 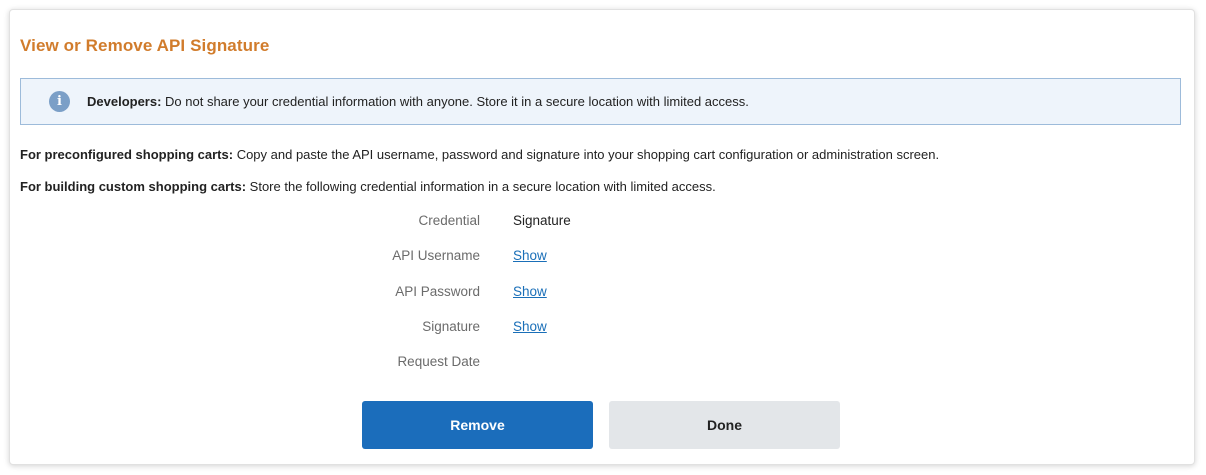 What do you see at coordinates (451, 326) in the screenshot?
I see `signature-label: Signature` at bounding box center [451, 326].